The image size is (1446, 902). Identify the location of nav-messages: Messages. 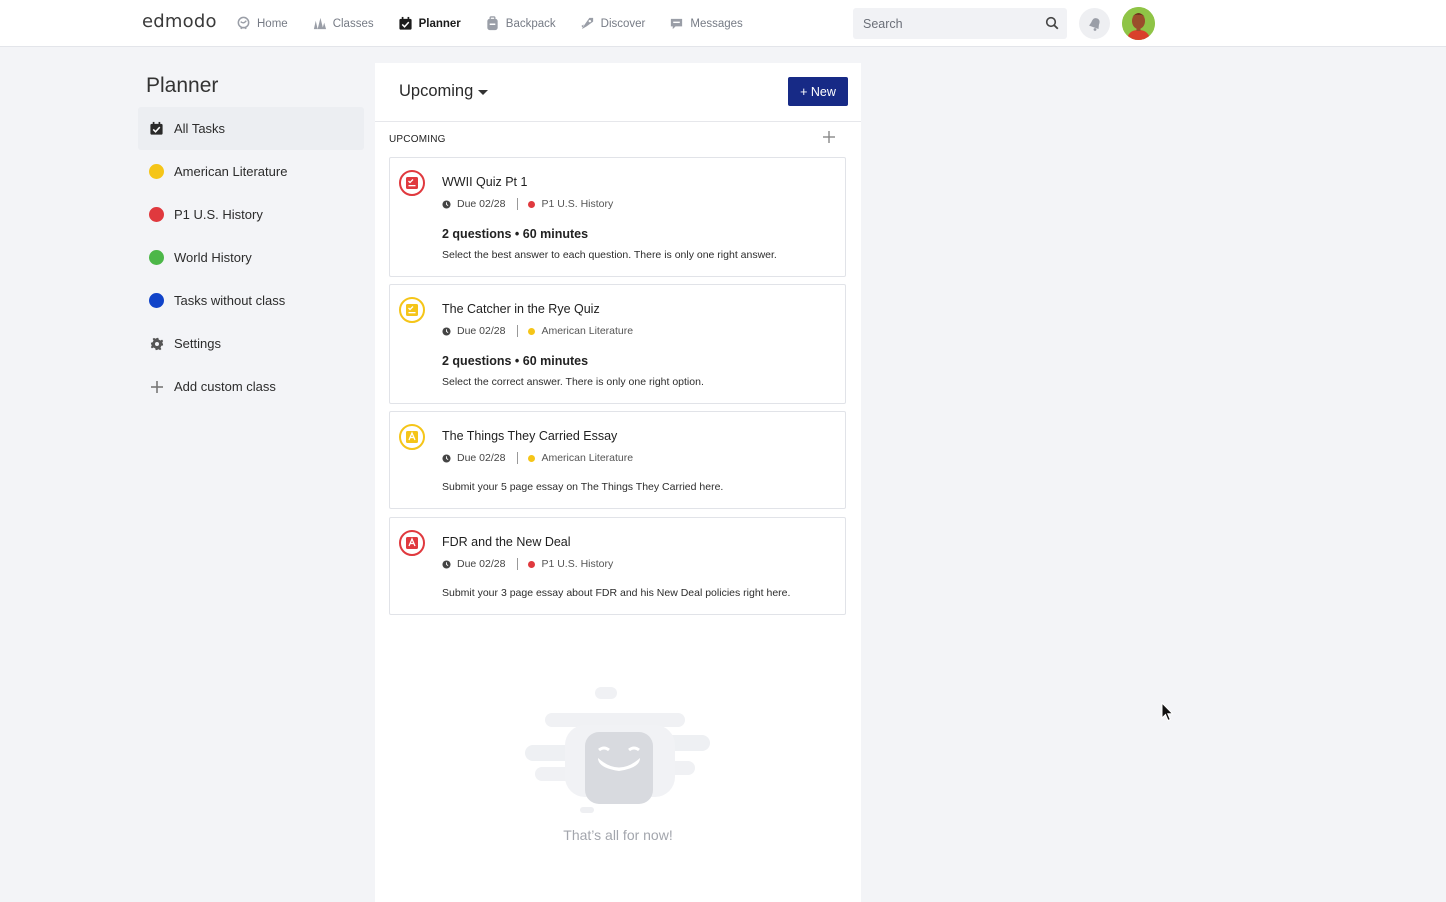
(706, 23).